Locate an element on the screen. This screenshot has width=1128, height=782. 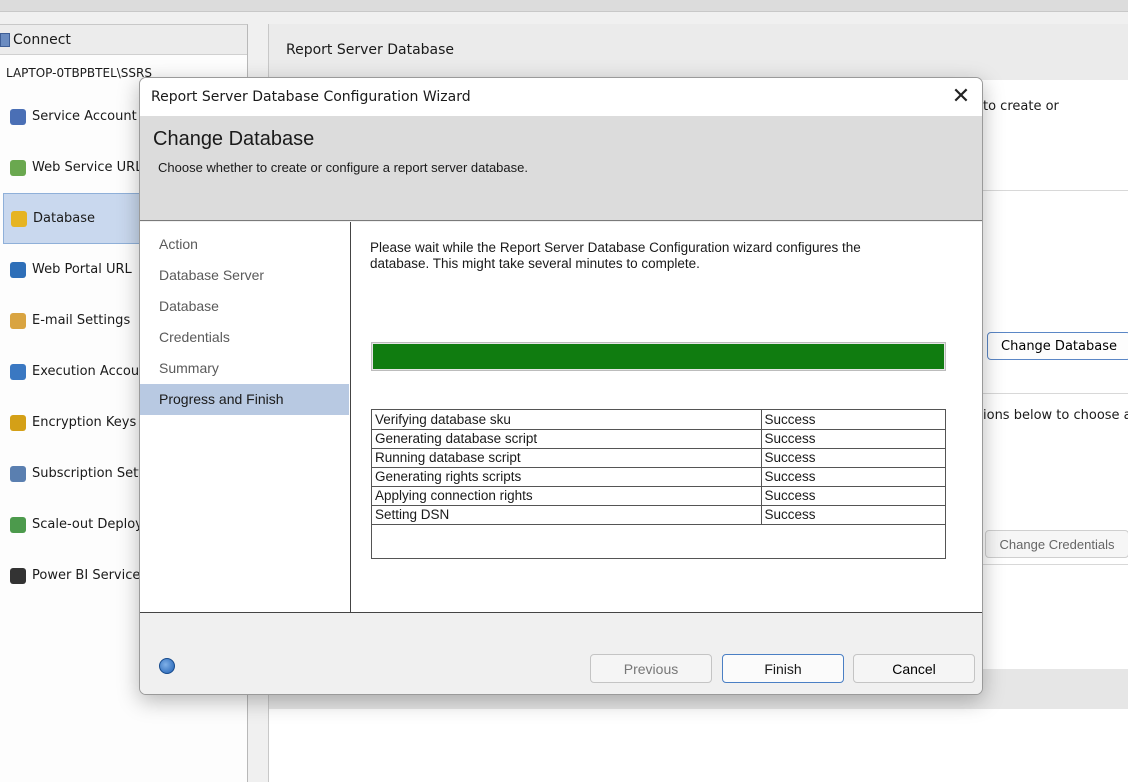
key-icon is located at coordinates (18, 422).